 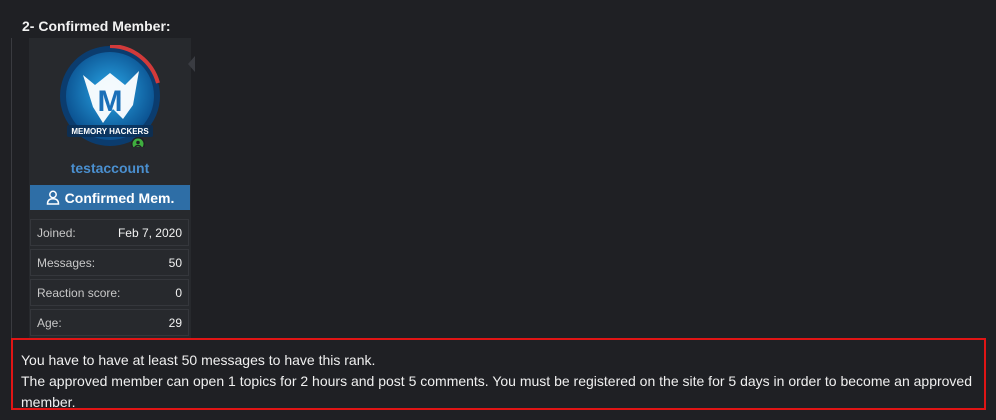 I want to click on user-rank-banner: Confirmed Mem., so click(x=110, y=197).